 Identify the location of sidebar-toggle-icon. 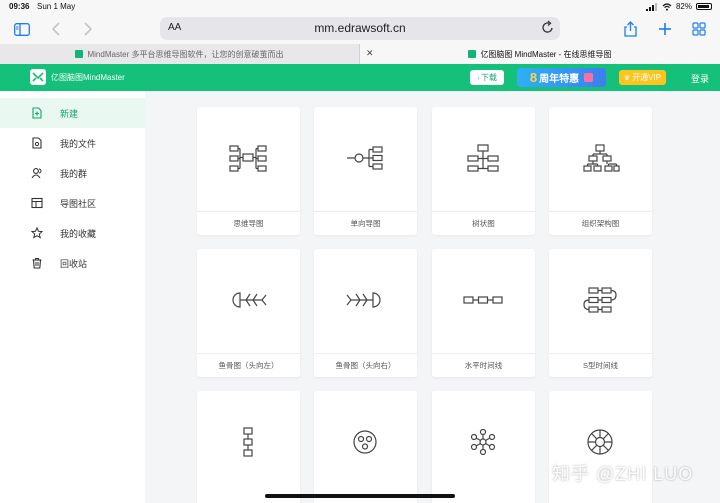
(22, 29).